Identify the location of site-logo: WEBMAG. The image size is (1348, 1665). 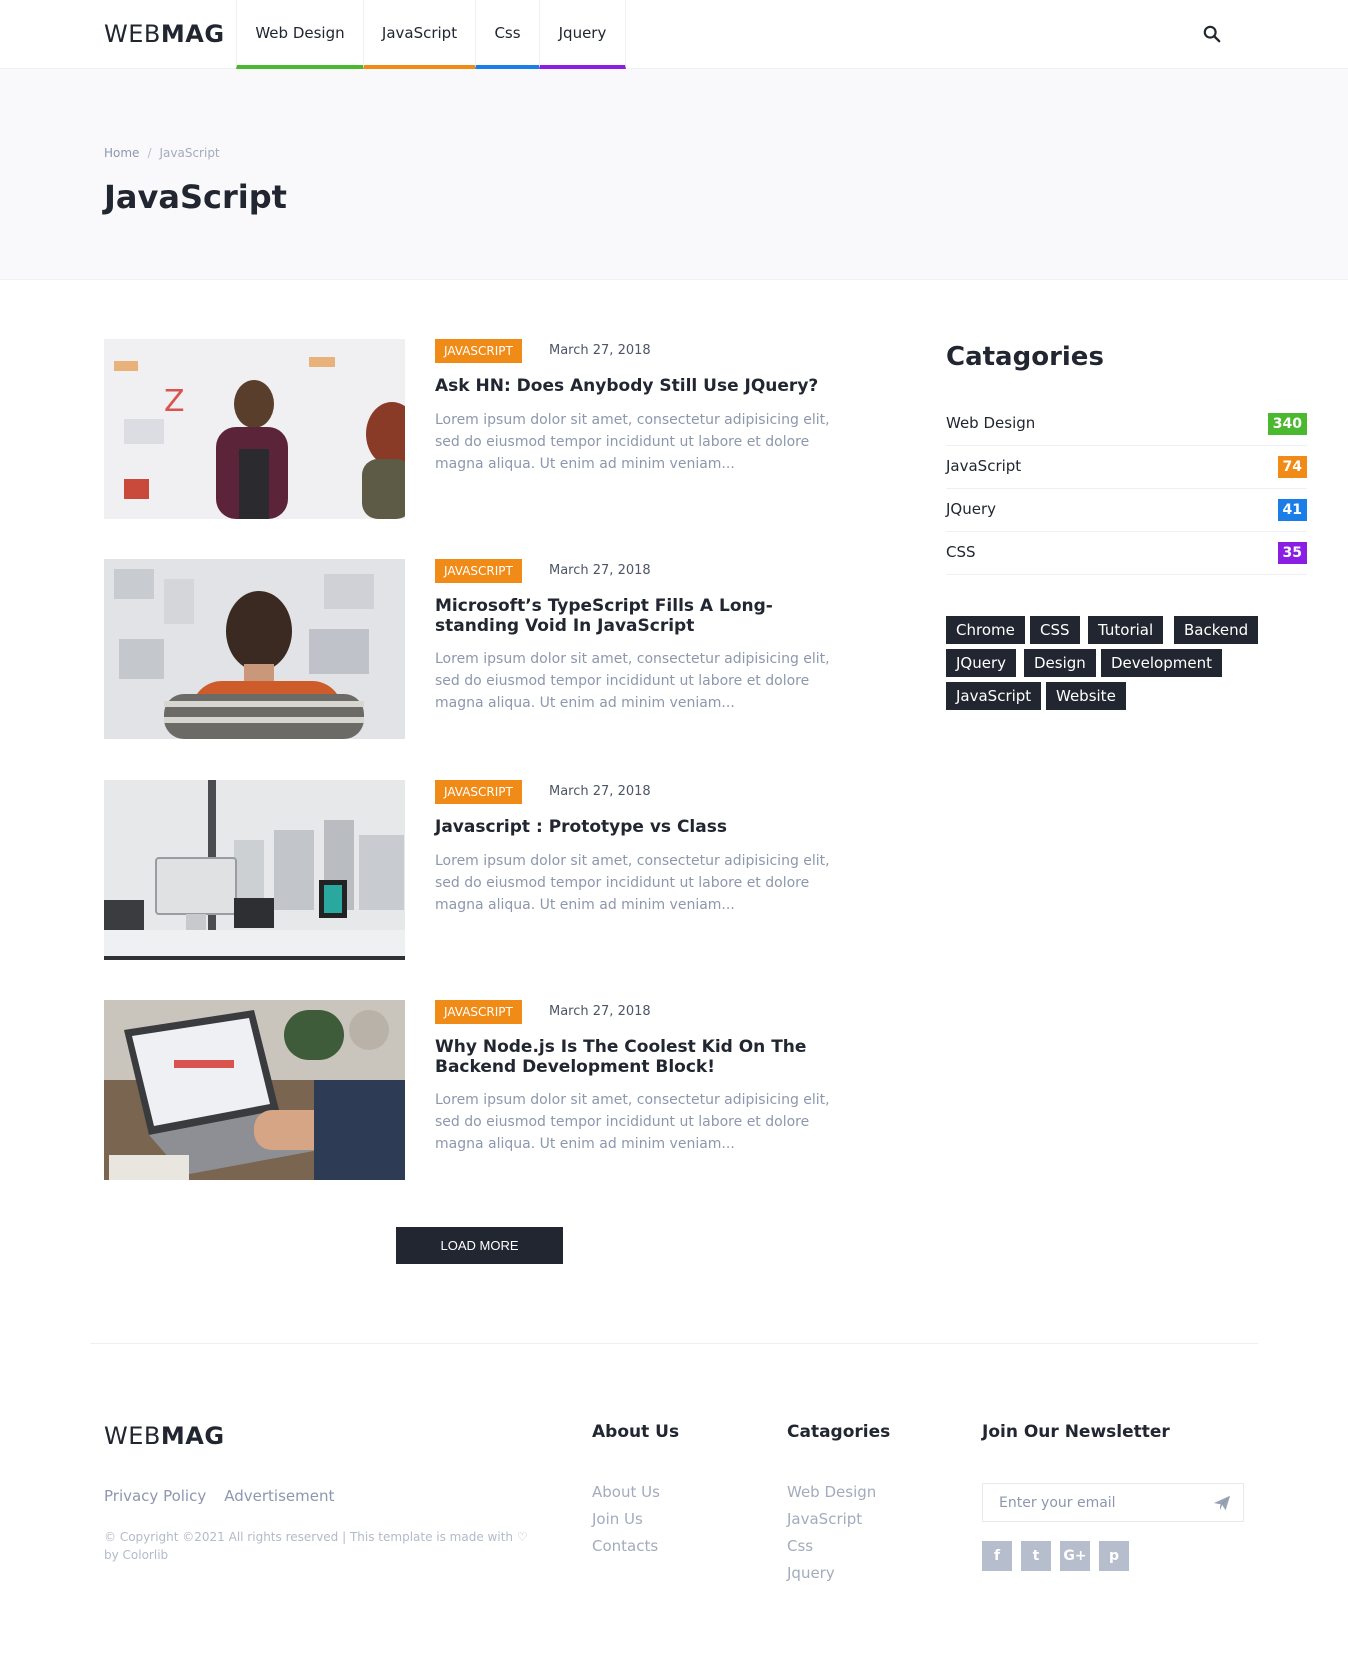
(164, 34).